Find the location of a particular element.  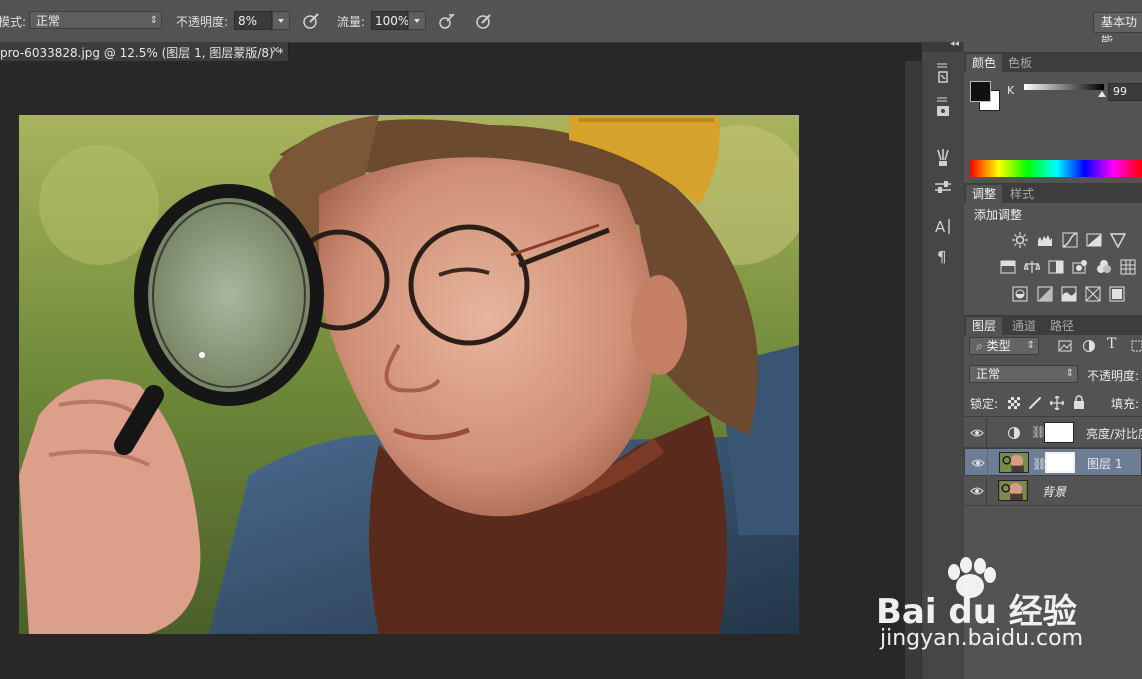

selective-color-icon is located at coordinates (1093, 294).